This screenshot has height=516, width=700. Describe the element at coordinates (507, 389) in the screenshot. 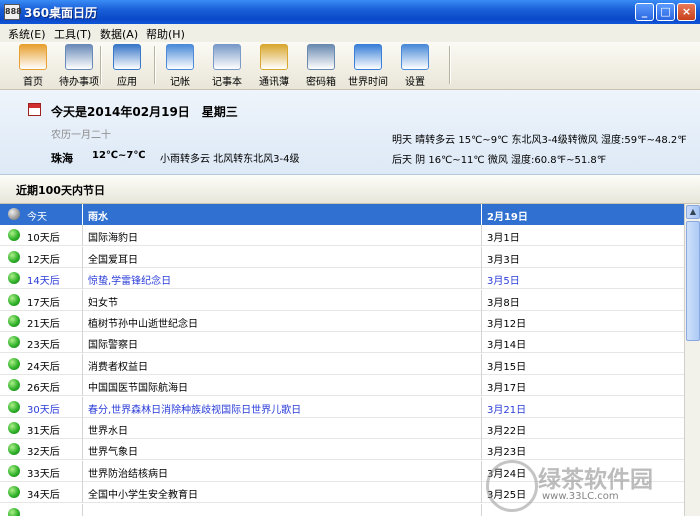

I see `holiday-date: 3月17日` at that location.